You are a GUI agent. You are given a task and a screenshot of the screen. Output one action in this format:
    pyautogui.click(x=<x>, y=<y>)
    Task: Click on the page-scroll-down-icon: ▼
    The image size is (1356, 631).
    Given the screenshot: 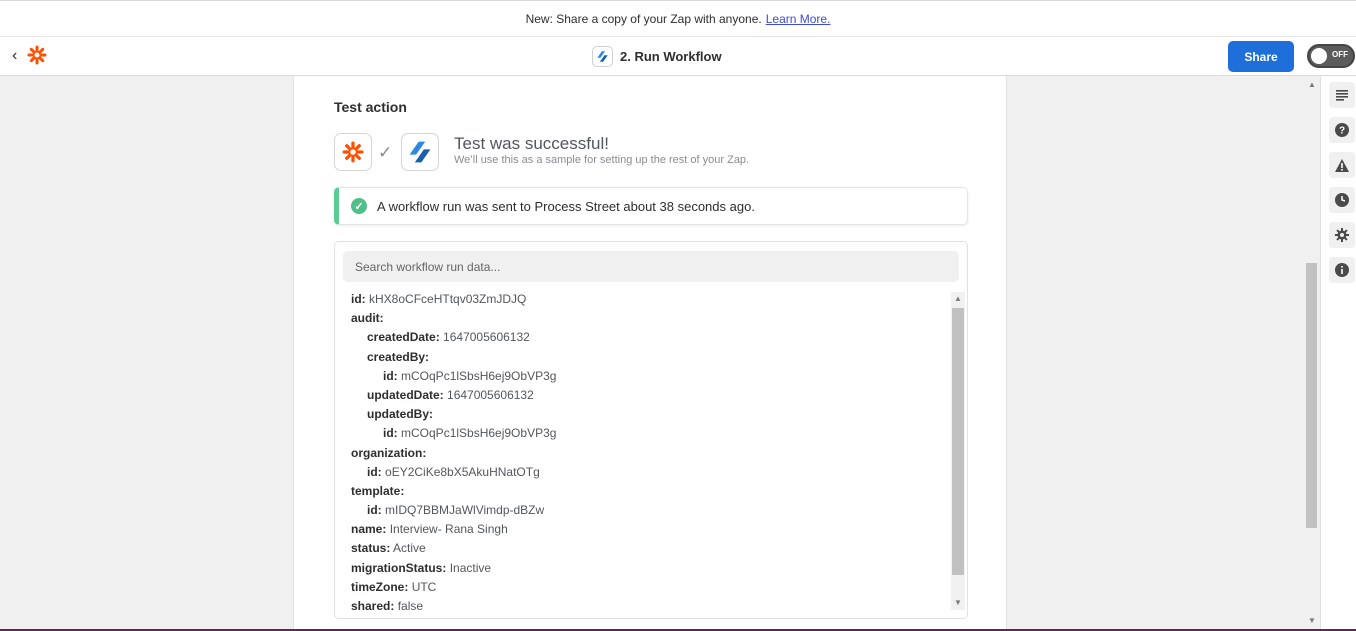 What is the action you would take?
    pyautogui.click(x=1312, y=620)
    